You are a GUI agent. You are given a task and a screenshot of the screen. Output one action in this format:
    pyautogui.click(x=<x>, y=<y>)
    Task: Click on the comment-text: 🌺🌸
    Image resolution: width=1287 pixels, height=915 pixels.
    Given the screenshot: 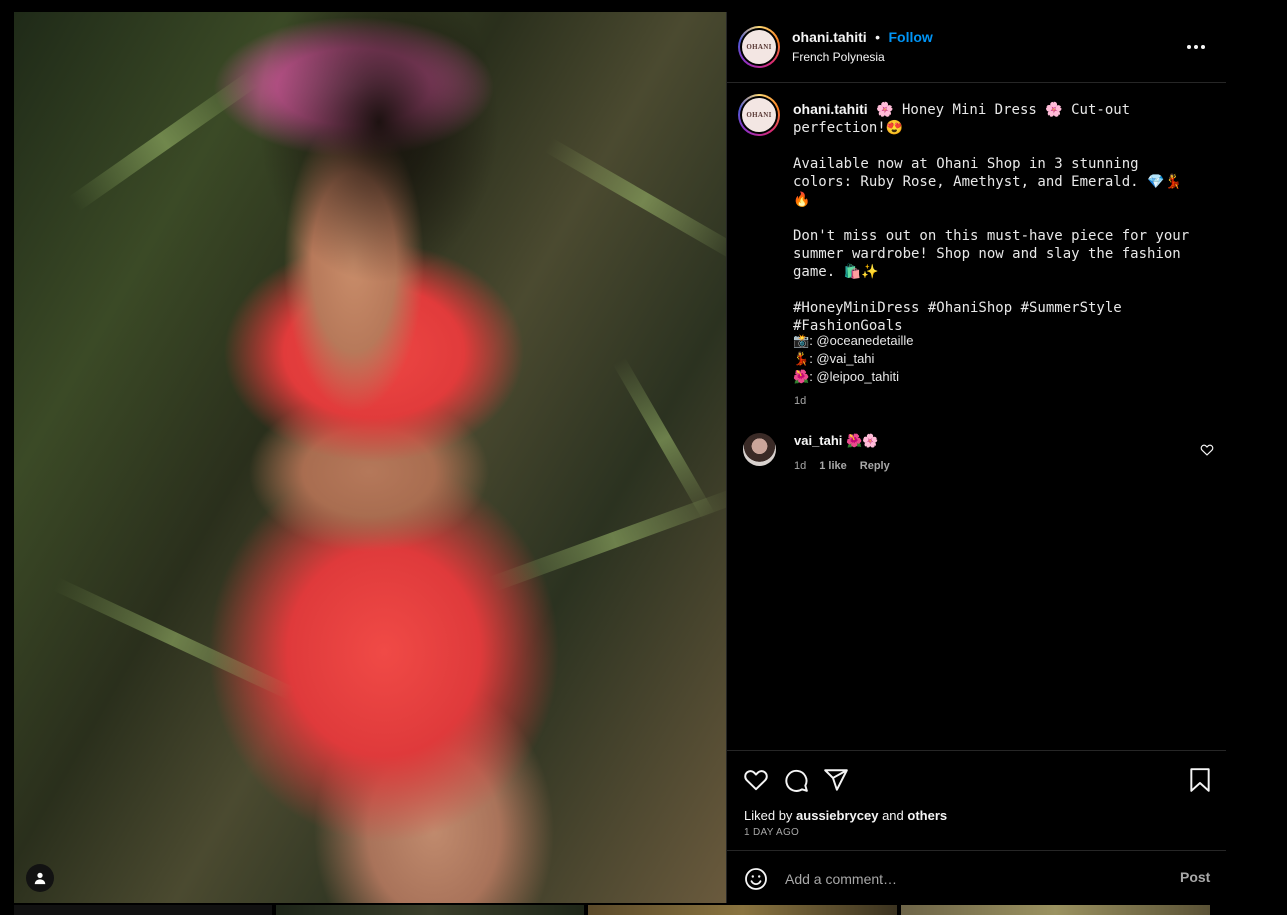 What is the action you would take?
    pyautogui.click(x=860, y=440)
    